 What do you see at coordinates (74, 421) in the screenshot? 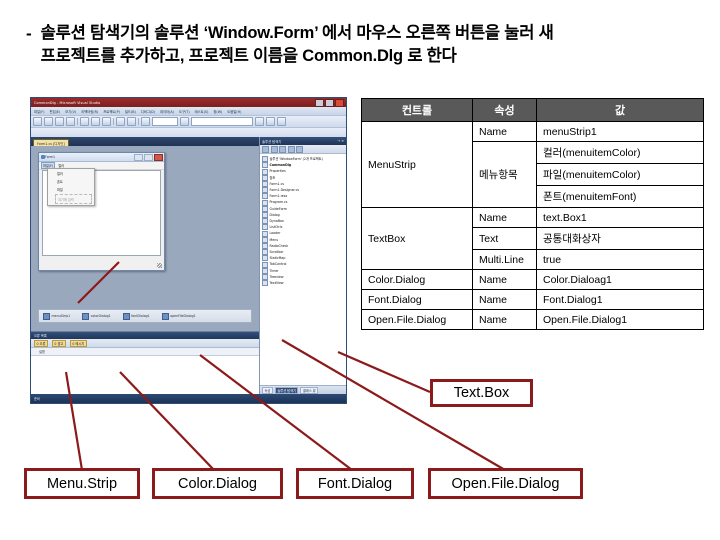
I see `leader-line-menustrip` at bounding box center [74, 421].